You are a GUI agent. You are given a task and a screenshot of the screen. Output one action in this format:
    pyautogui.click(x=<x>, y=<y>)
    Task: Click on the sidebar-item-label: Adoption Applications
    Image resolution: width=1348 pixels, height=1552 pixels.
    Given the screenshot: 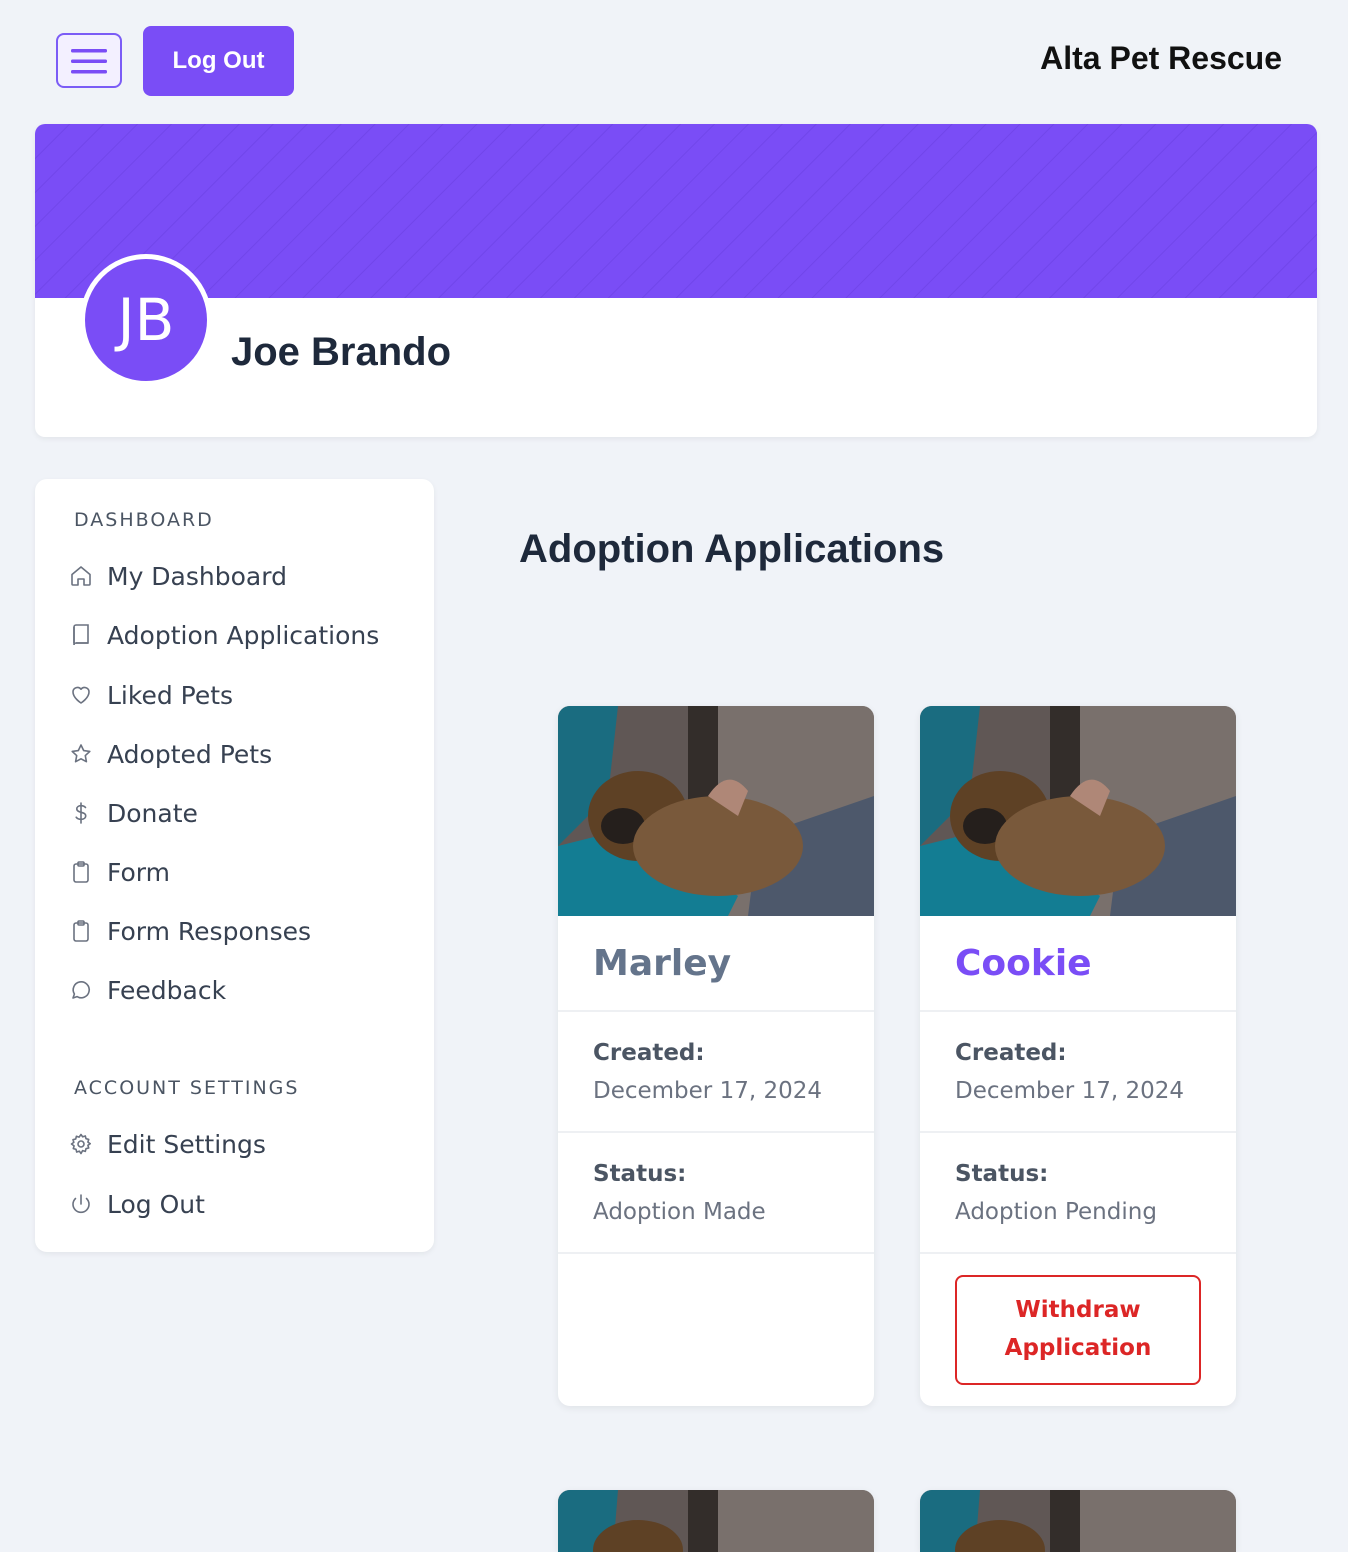 What is the action you would take?
    pyautogui.click(x=243, y=635)
    